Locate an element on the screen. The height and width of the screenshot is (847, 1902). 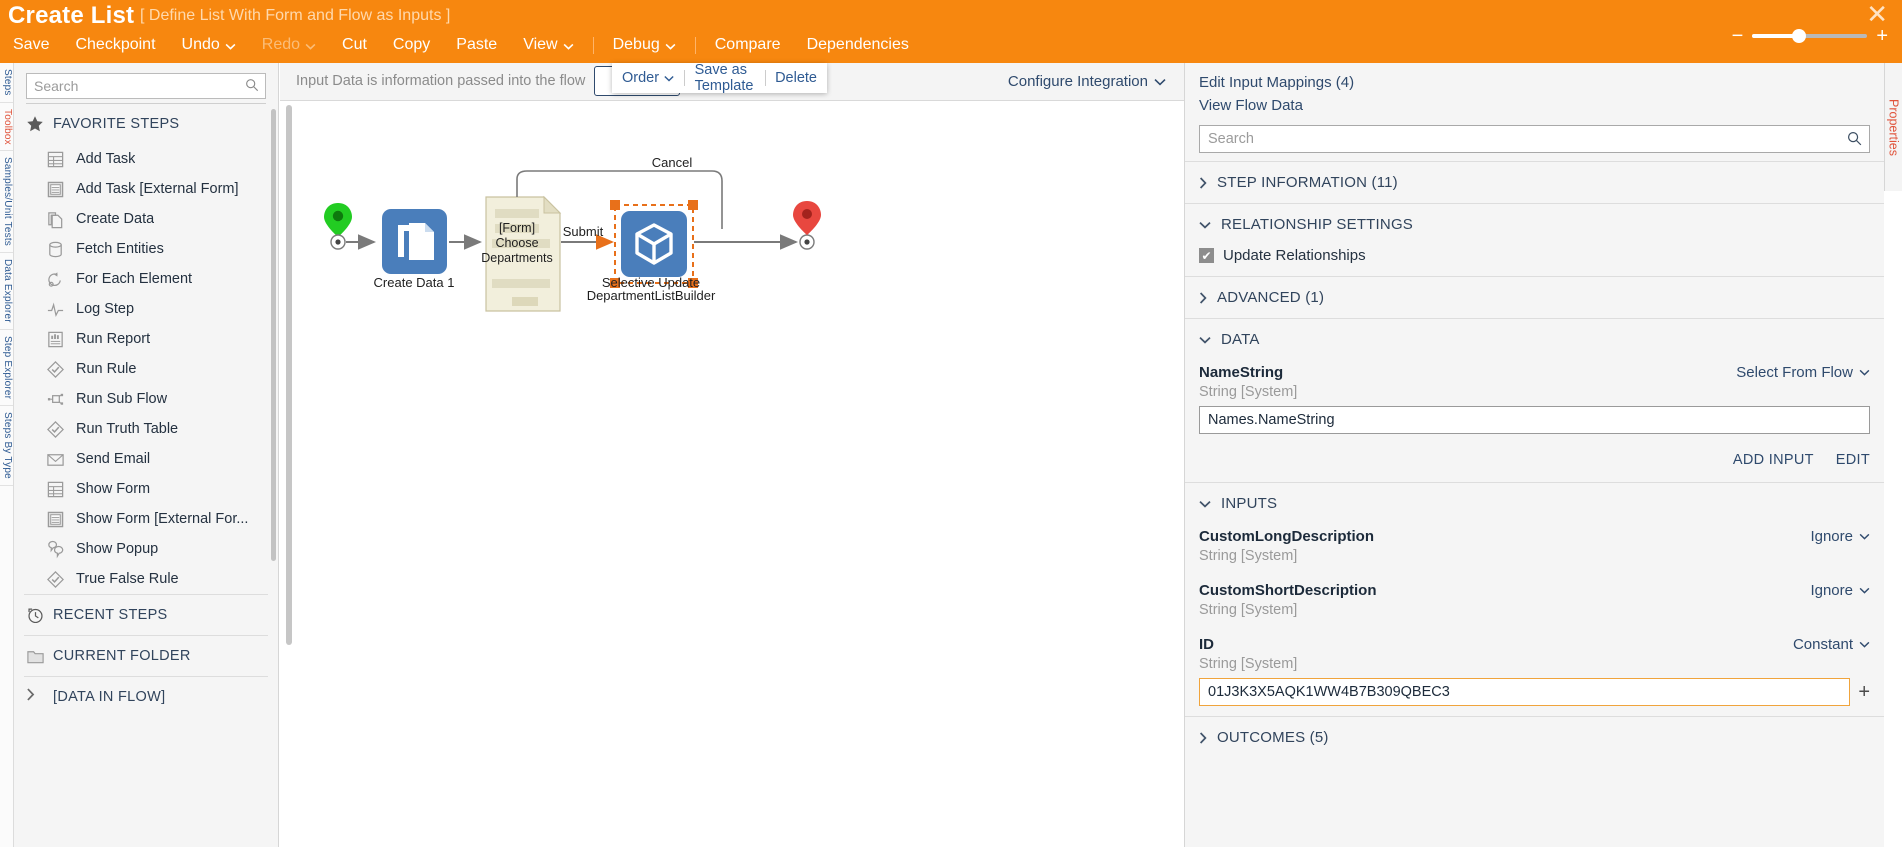
sidebar-step-run-rule: Run Rule is located at coordinates (146, 369).